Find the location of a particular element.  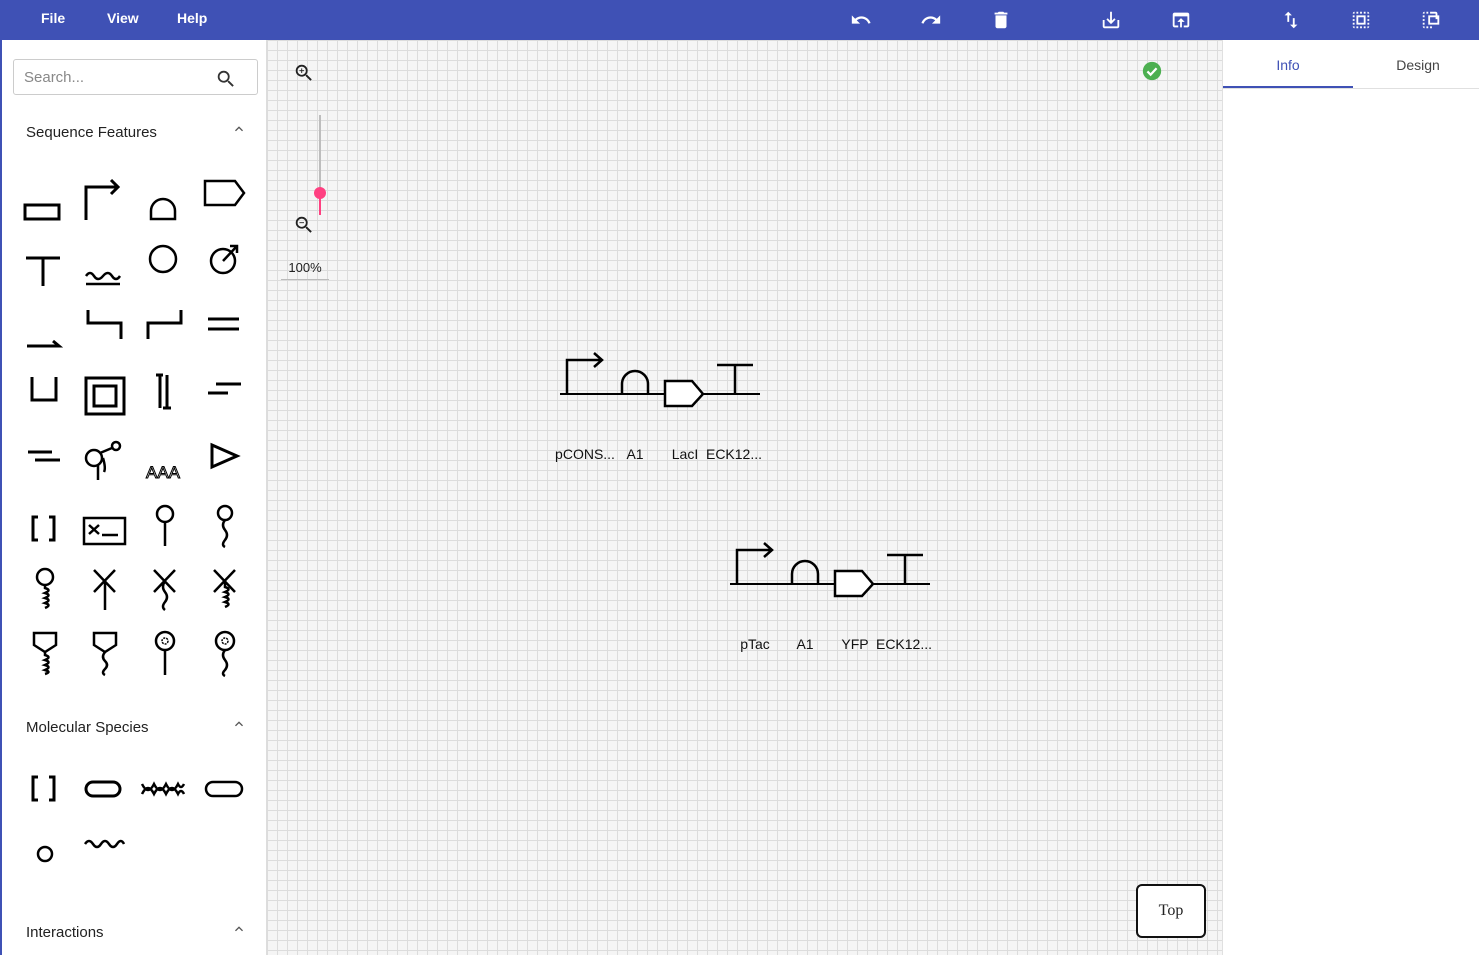

download-icon is located at coordinates (1111, 20).